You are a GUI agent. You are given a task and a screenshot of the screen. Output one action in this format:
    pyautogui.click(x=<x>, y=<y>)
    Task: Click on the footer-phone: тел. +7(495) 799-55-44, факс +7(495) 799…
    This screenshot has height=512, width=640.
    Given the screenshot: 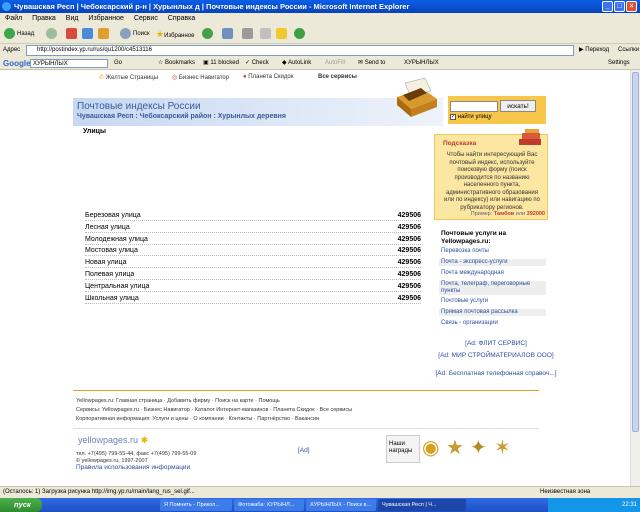 What is the action you would take?
    pyautogui.click(x=136, y=454)
    